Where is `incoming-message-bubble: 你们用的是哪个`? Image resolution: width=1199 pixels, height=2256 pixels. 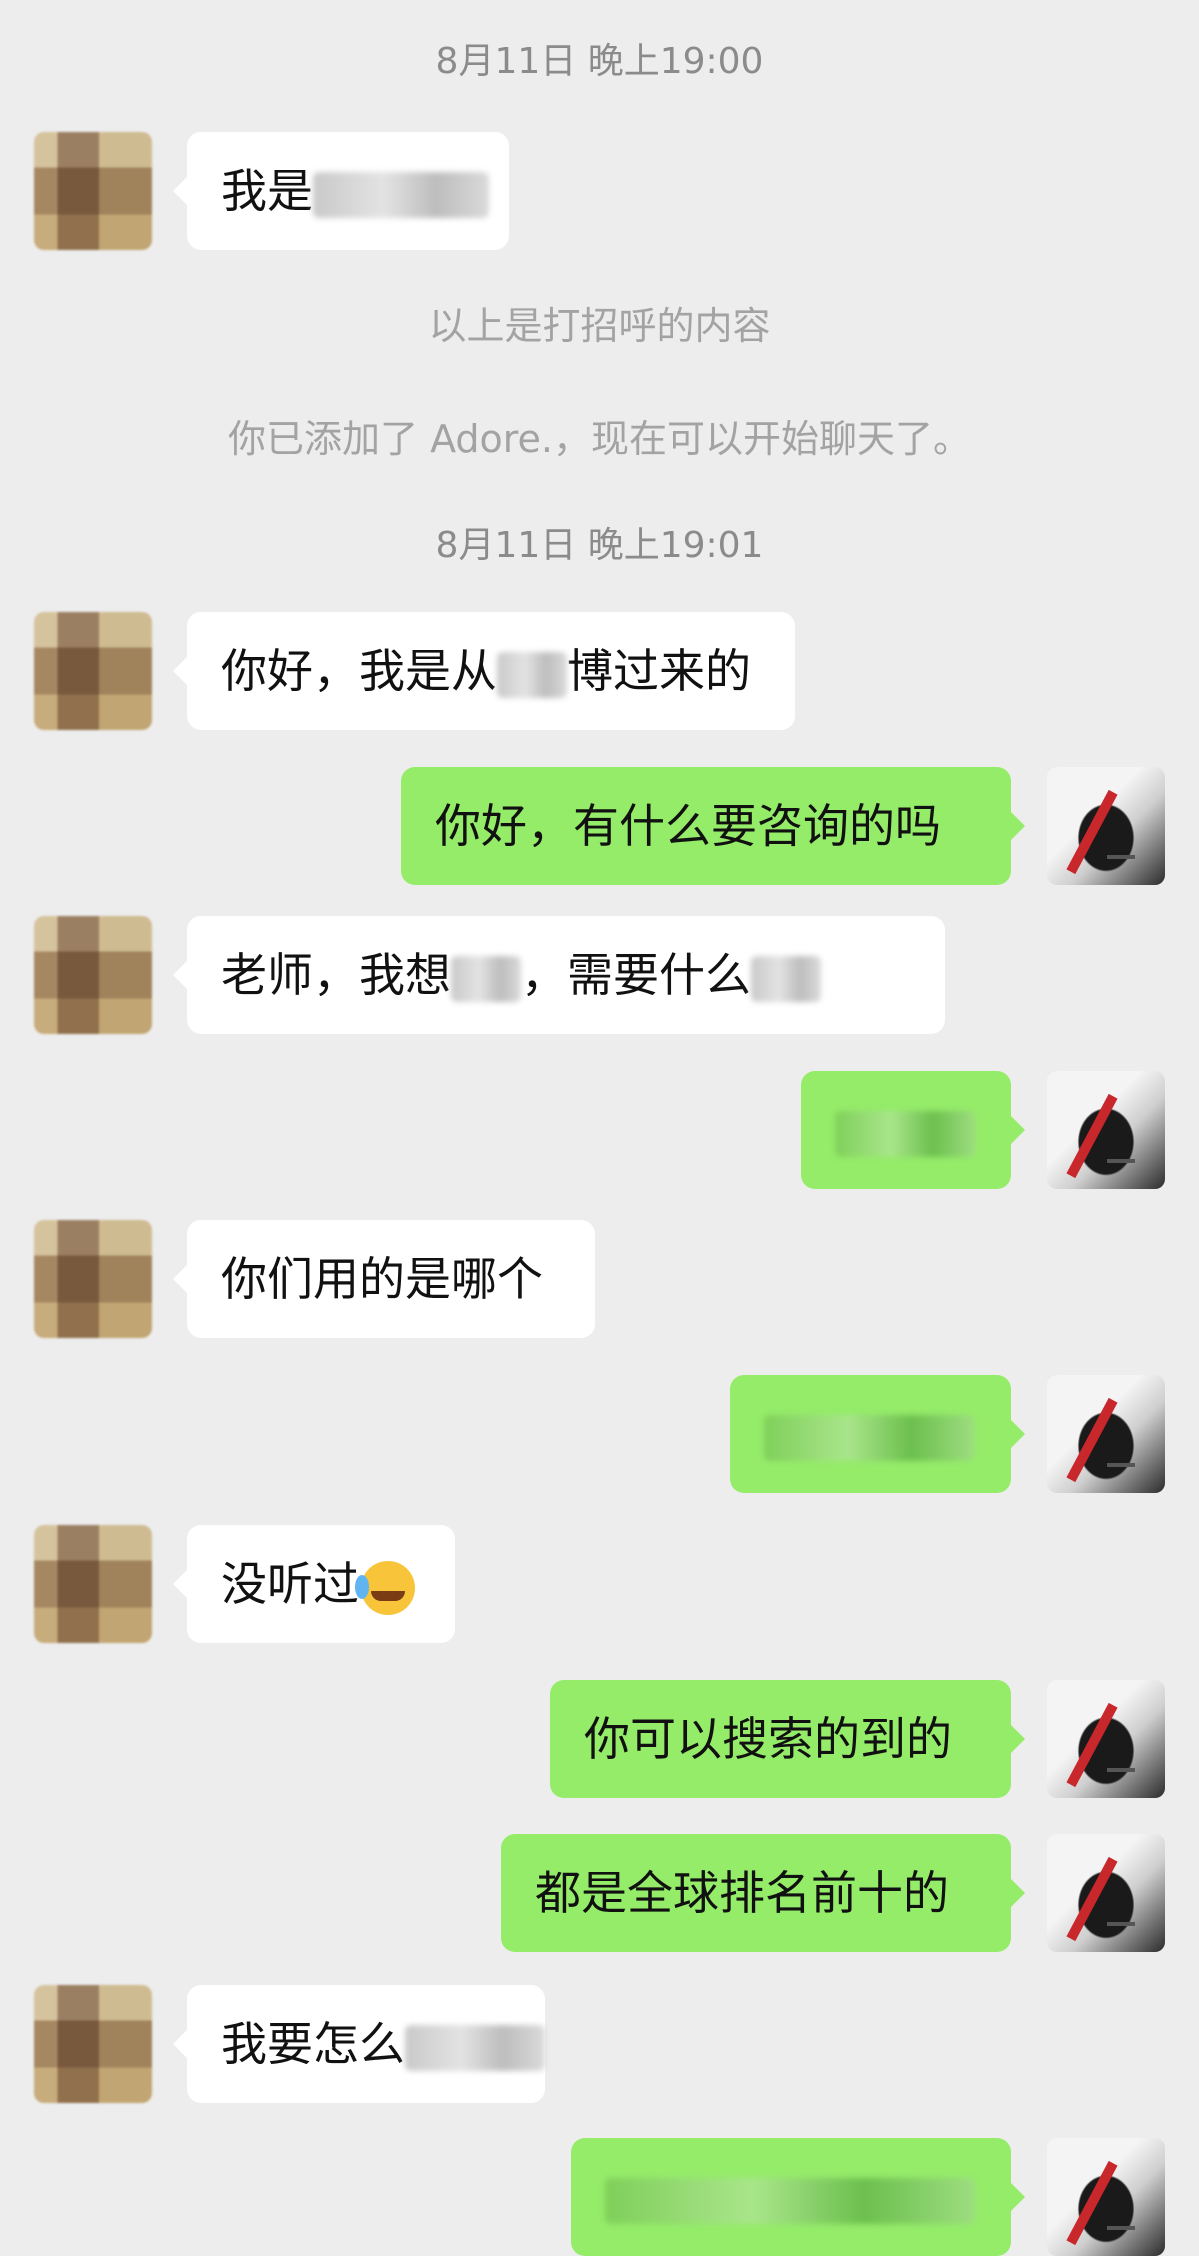 incoming-message-bubble: 你们用的是哪个 is located at coordinates (384, 1279).